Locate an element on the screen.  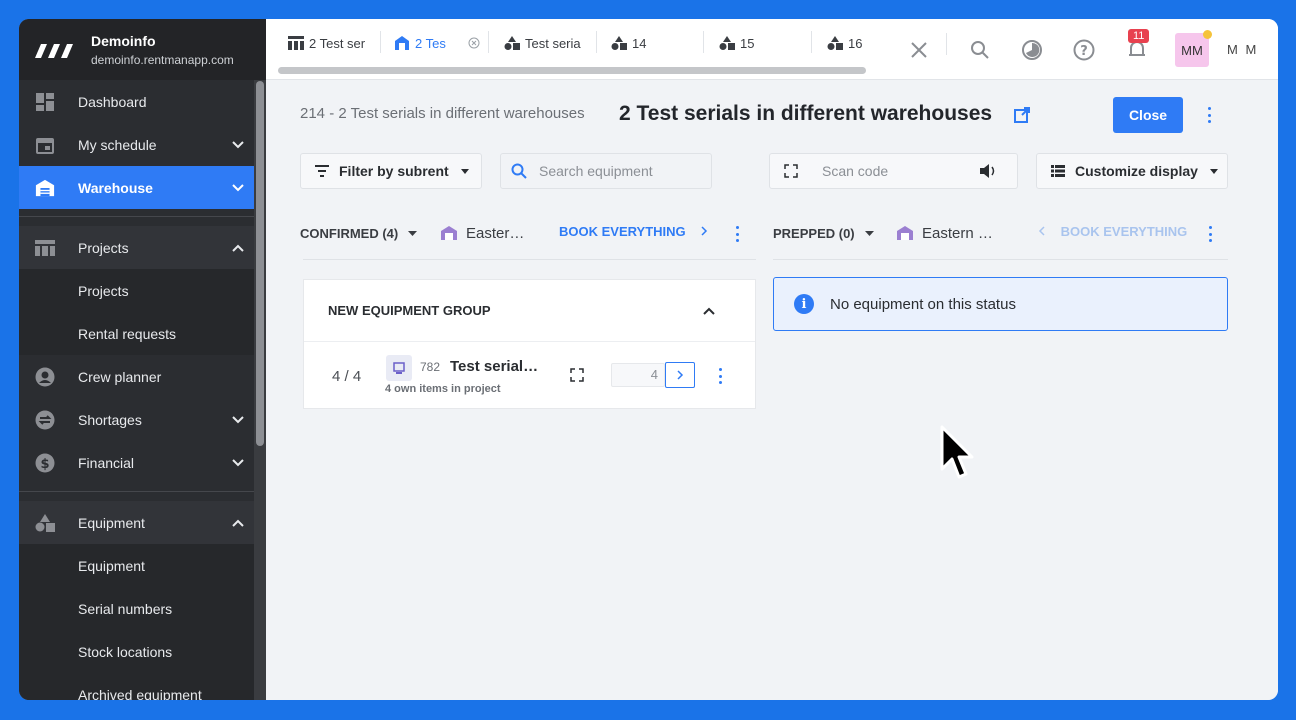
sidebar-item-warehouse: Warehouse is located at coordinates (142, 187).